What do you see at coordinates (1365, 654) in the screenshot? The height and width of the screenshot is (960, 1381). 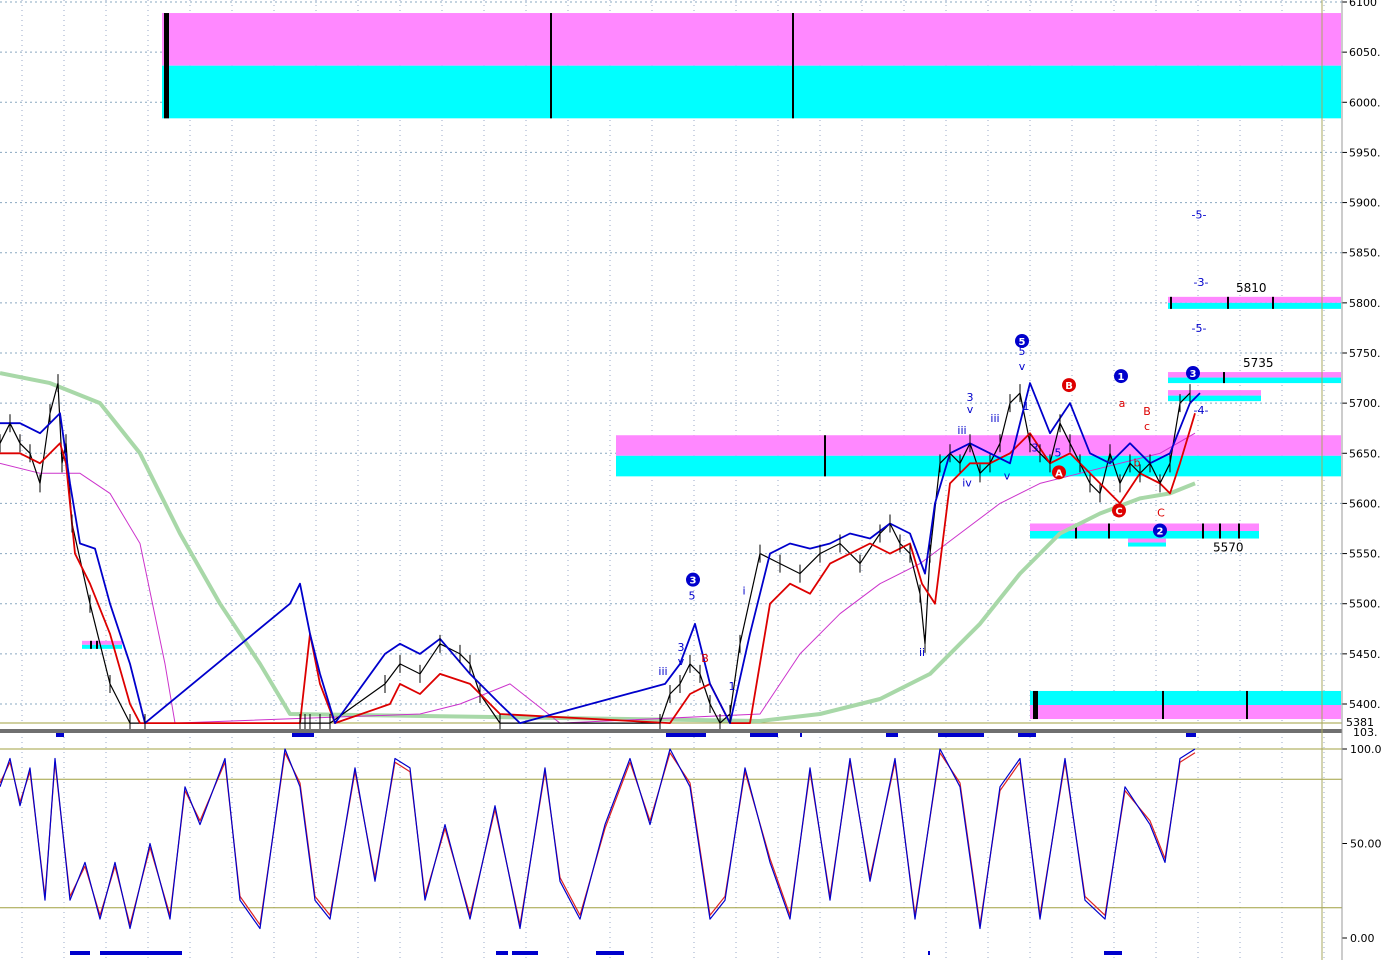 I see `price-axis-label: 5450.` at bounding box center [1365, 654].